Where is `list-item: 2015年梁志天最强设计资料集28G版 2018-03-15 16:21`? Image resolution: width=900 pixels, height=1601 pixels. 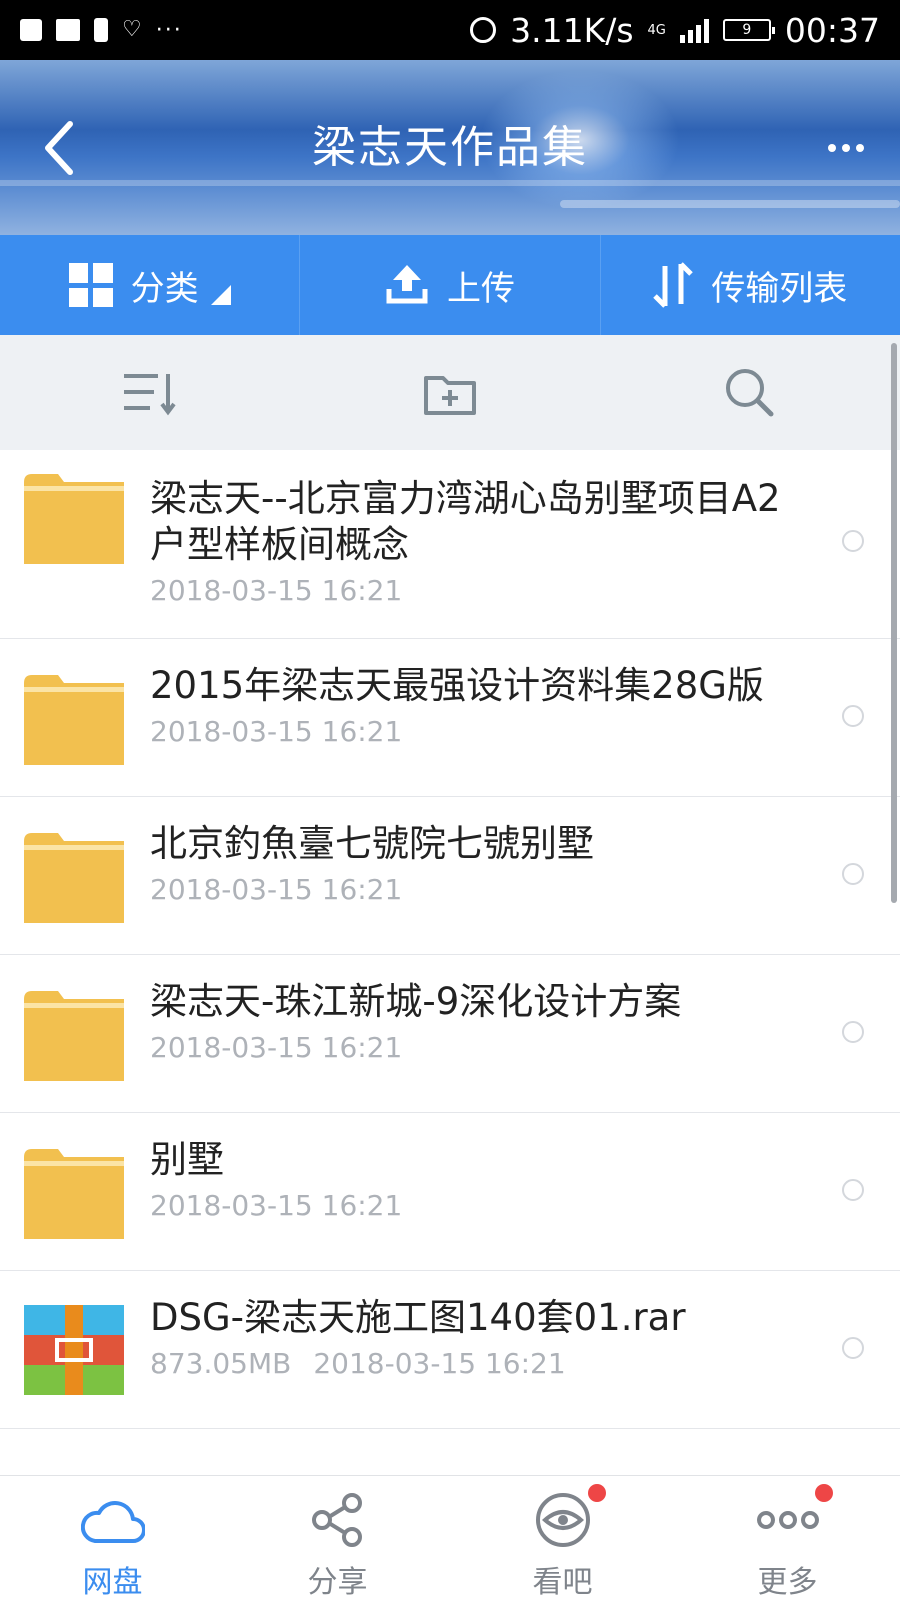
list-item: 2015年梁志天最强设计资料集28G版 2018-03-15 16:21 is located at coordinates (450, 718).